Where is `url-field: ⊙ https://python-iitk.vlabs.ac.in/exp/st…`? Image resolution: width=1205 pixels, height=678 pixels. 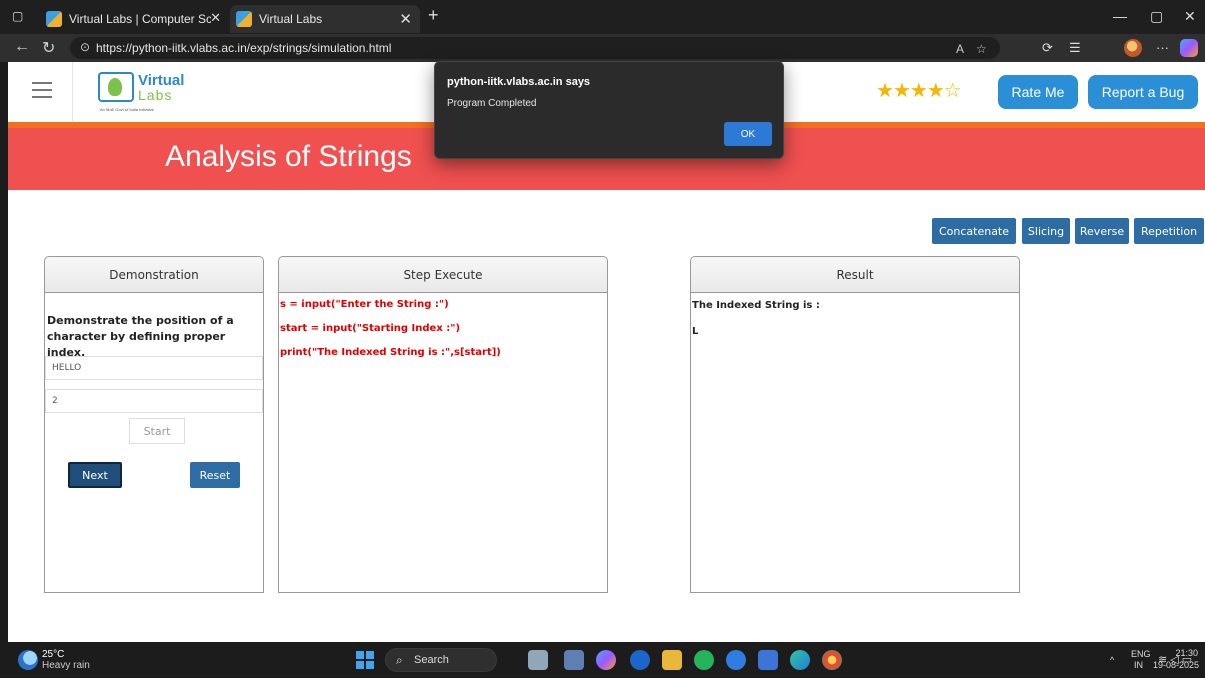 url-field: ⊙ https://python-iitk.vlabs.ac.in/exp/st… is located at coordinates (535, 48).